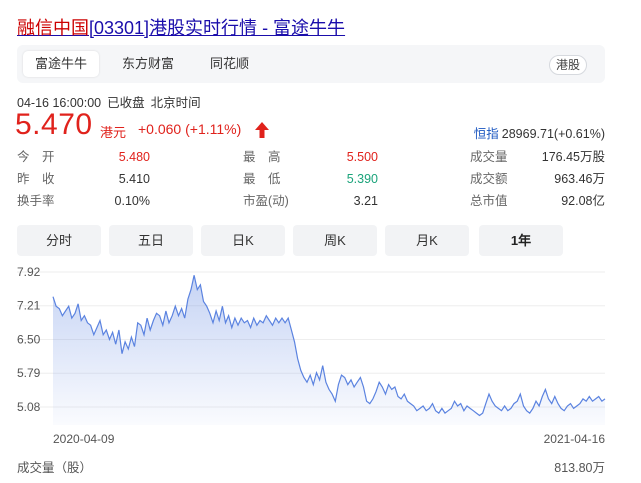 The width and height of the screenshot is (641, 483). What do you see at coordinates (311, 201) in the screenshot?
I see `stats-row: 换手率 0.10% 市盈(动) 3.21 总市值 92.08亿` at bounding box center [311, 201].